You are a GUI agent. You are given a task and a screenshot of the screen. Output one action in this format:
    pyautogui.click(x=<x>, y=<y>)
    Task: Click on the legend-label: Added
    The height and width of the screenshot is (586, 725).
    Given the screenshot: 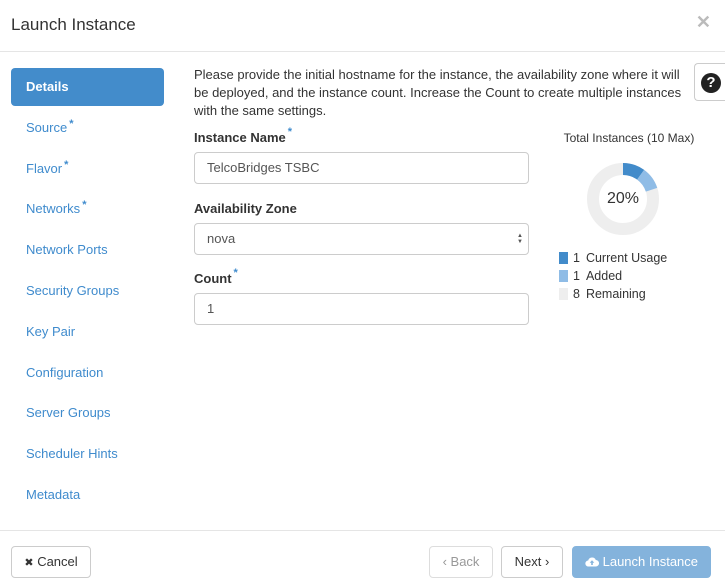 What is the action you would take?
    pyautogui.click(x=604, y=276)
    